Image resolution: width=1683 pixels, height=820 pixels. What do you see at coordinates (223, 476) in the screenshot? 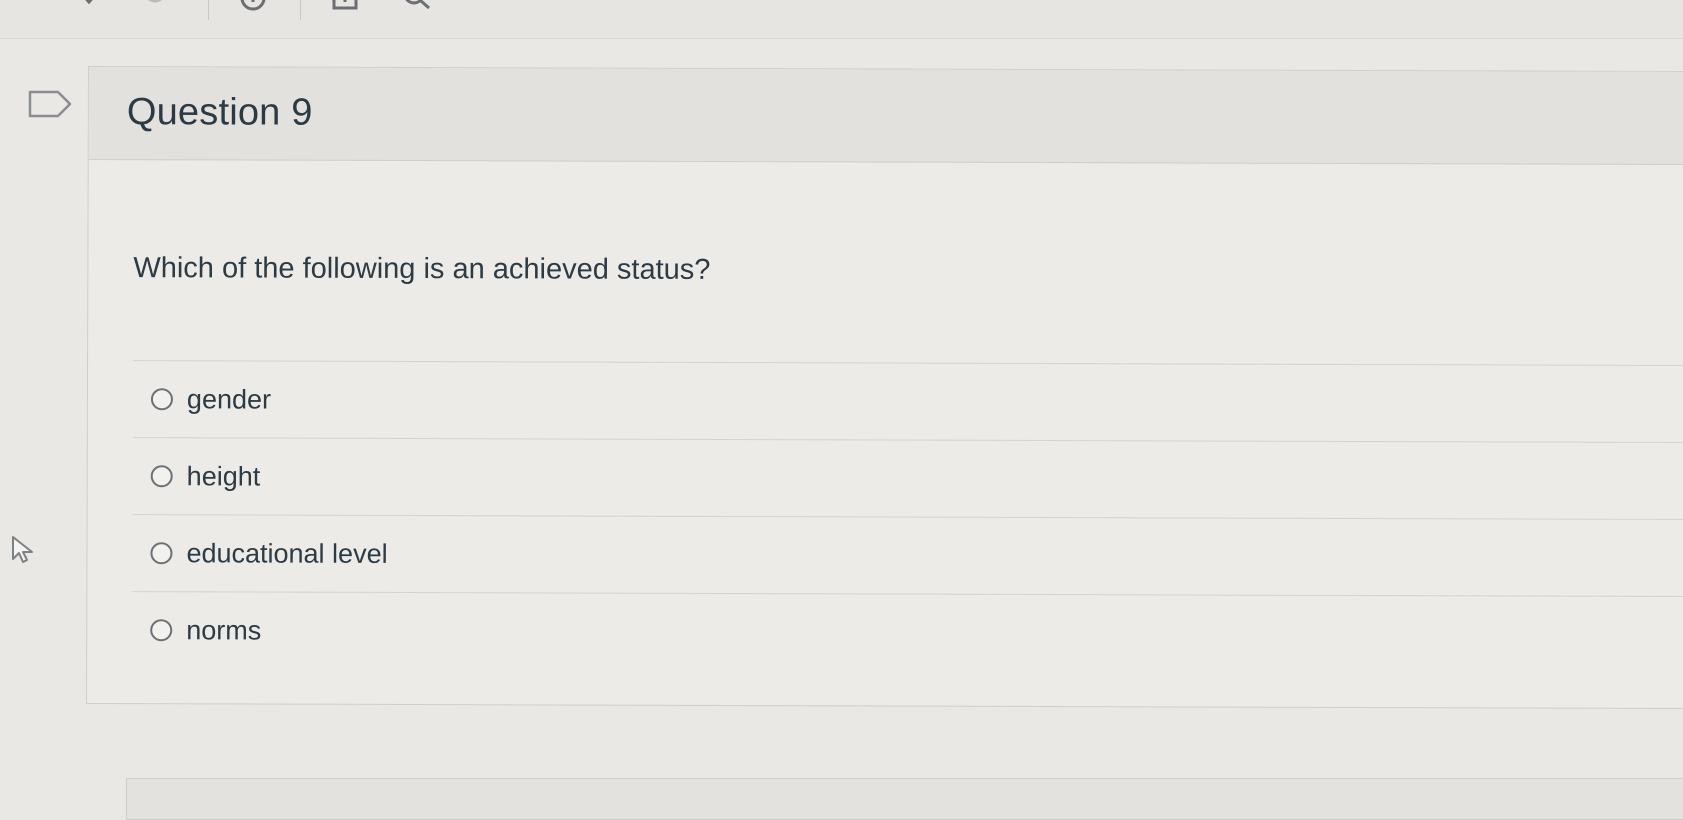
I see `answer-label: height` at bounding box center [223, 476].